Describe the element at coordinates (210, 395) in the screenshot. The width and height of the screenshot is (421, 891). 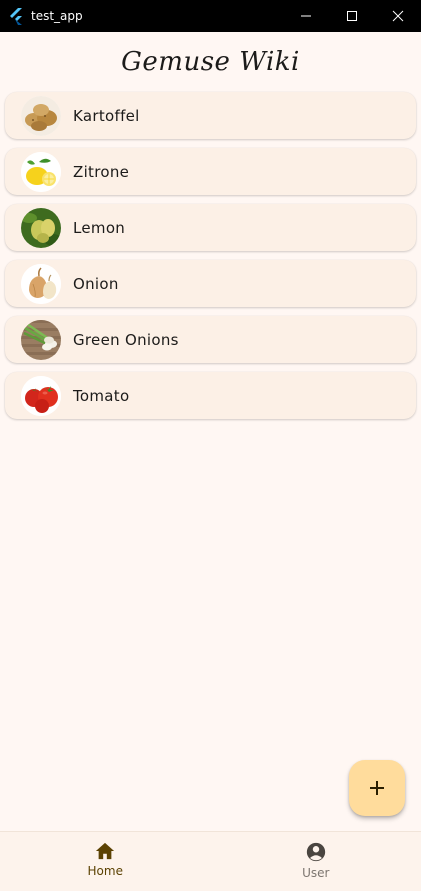
I see `list-item-tomato: Tomato` at that location.